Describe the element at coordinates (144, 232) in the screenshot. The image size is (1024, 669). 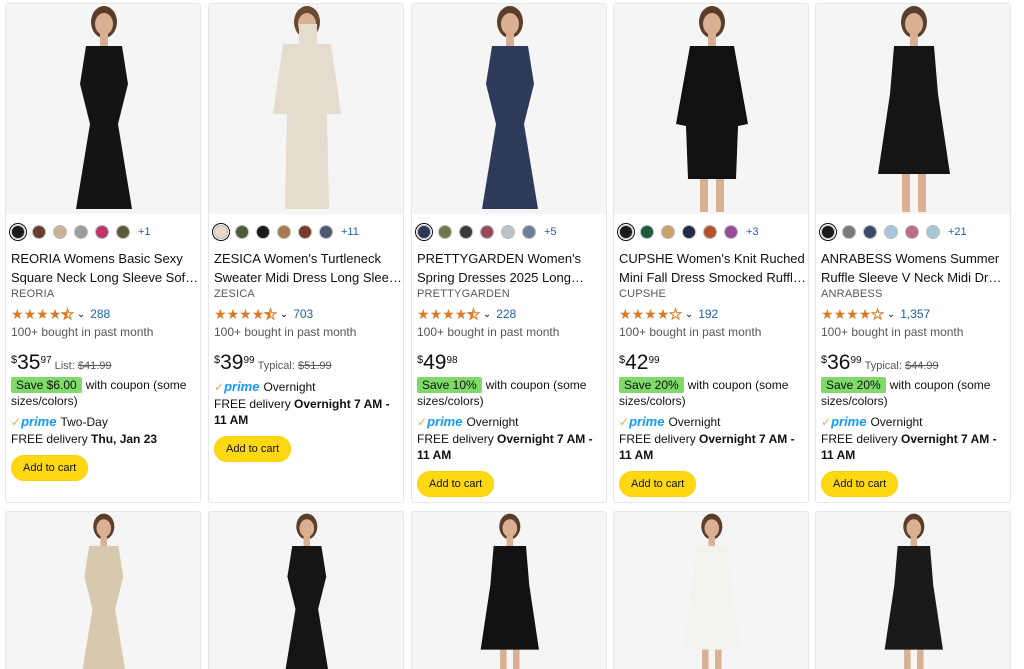
I see `more-colors-link: +1` at that location.